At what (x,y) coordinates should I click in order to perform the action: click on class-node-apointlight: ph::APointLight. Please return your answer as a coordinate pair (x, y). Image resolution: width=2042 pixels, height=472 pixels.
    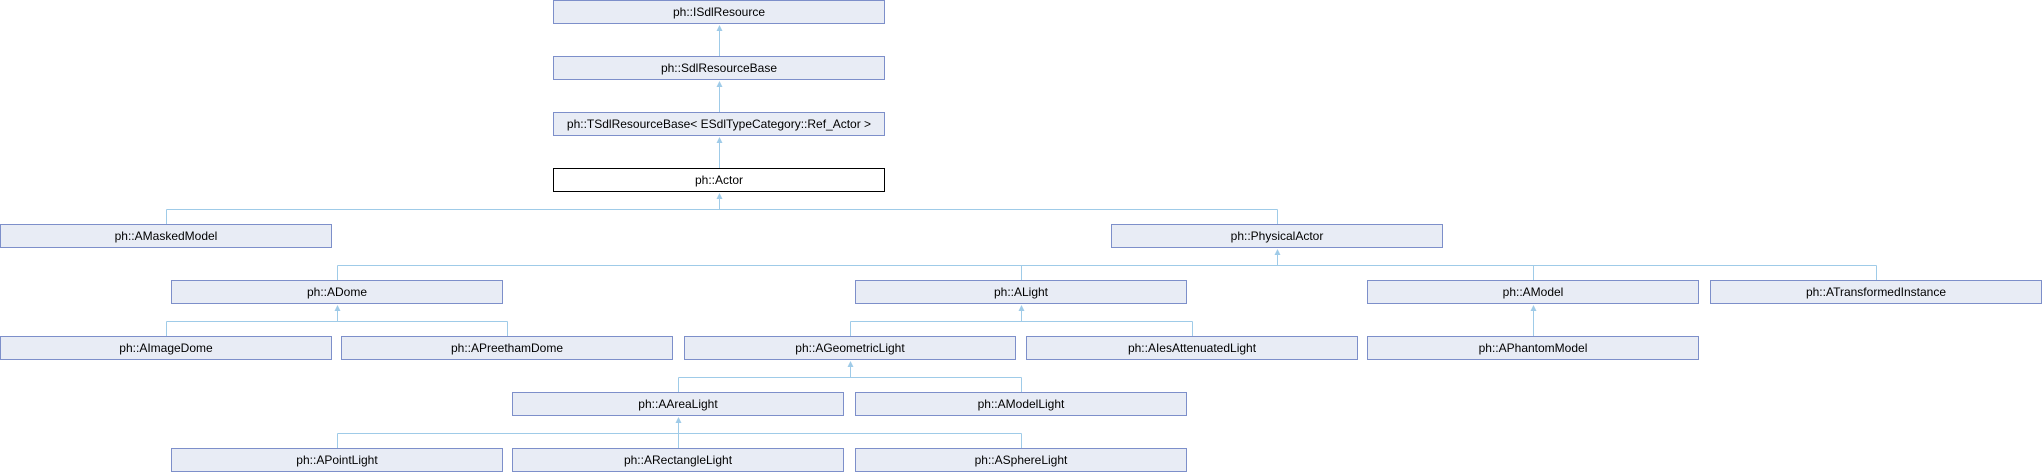
    Looking at the image, I should click on (337, 460).